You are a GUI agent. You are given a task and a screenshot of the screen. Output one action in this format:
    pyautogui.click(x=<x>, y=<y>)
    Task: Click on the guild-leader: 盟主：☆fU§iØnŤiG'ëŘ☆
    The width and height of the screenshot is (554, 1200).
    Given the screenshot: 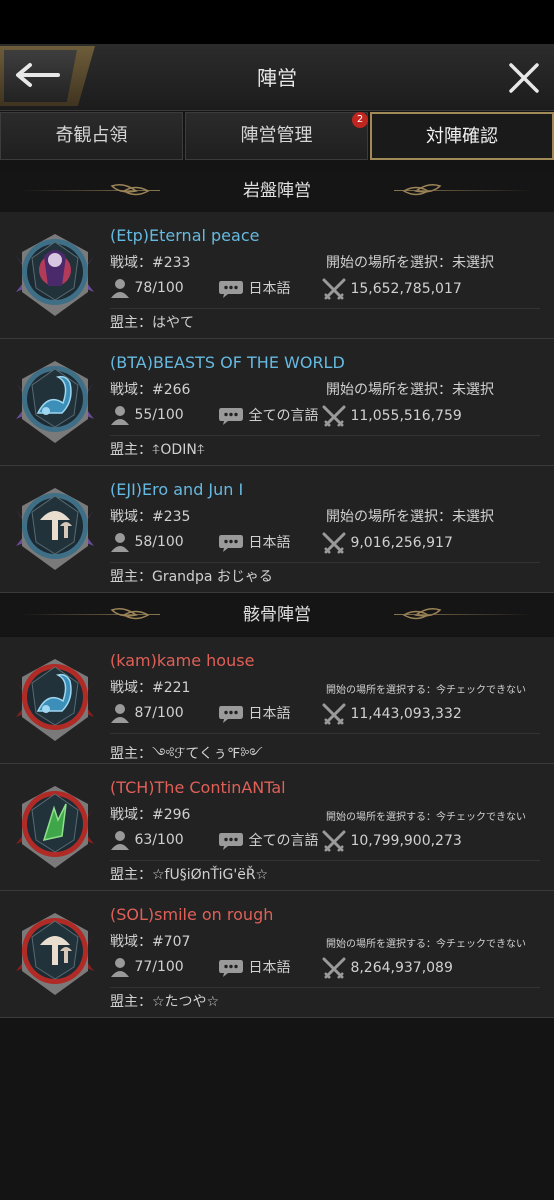 What is the action you would take?
    pyautogui.click(x=189, y=875)
    